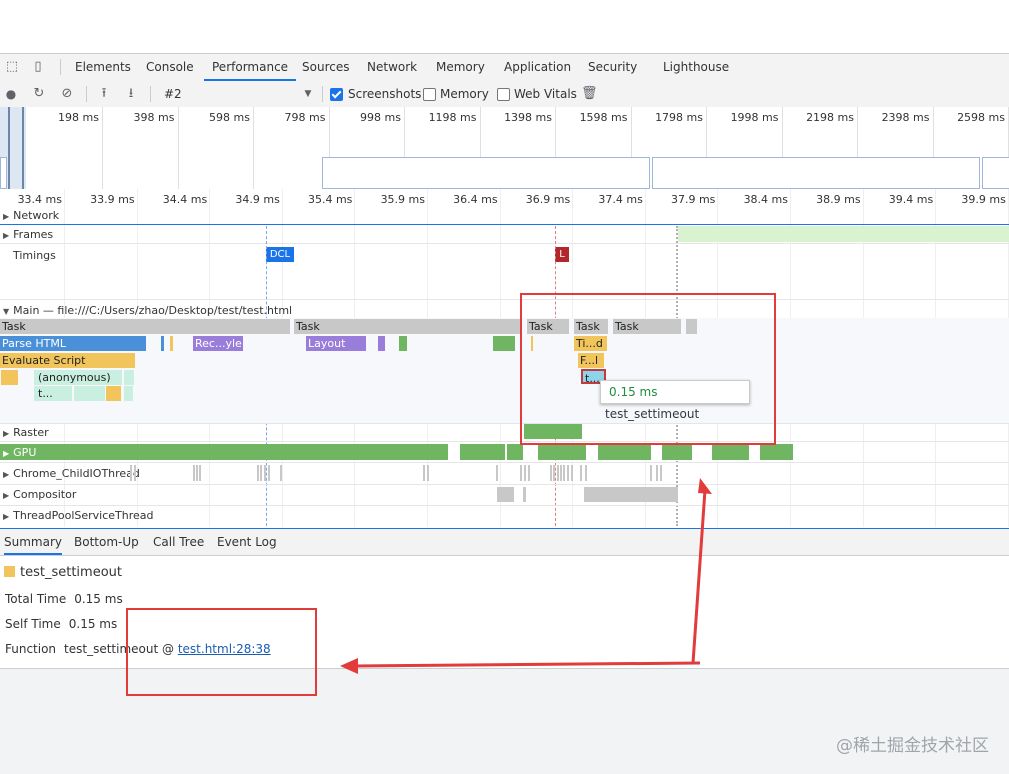 The image size is (1009, 774). I want to click on track-label: GPU, so click(25, 452).